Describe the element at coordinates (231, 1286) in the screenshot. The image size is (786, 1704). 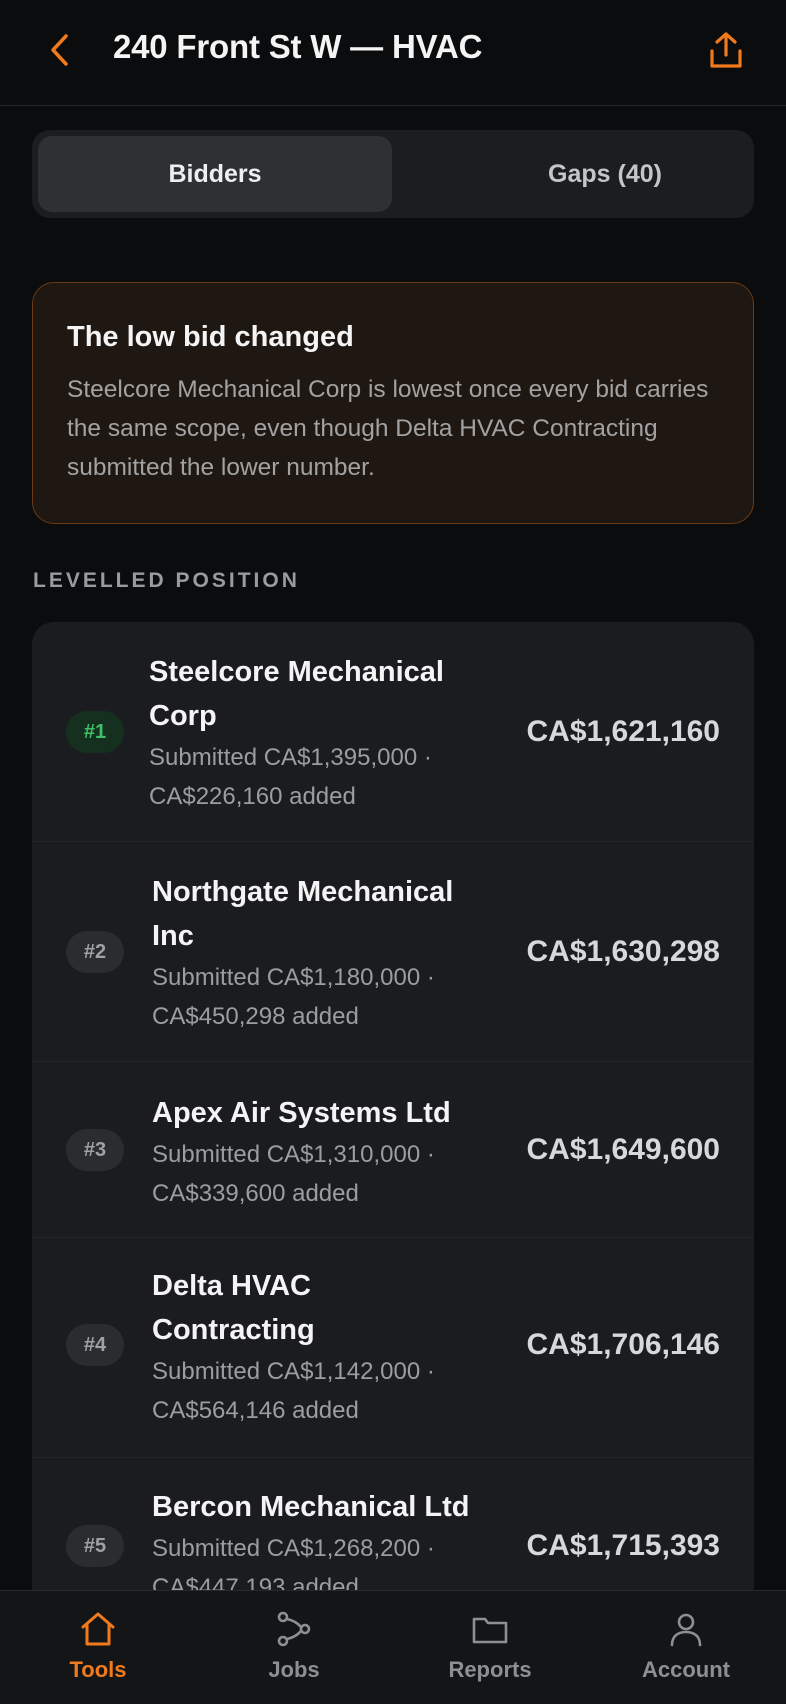
I see `bidder-name-line: Delta HVAC` at that location.